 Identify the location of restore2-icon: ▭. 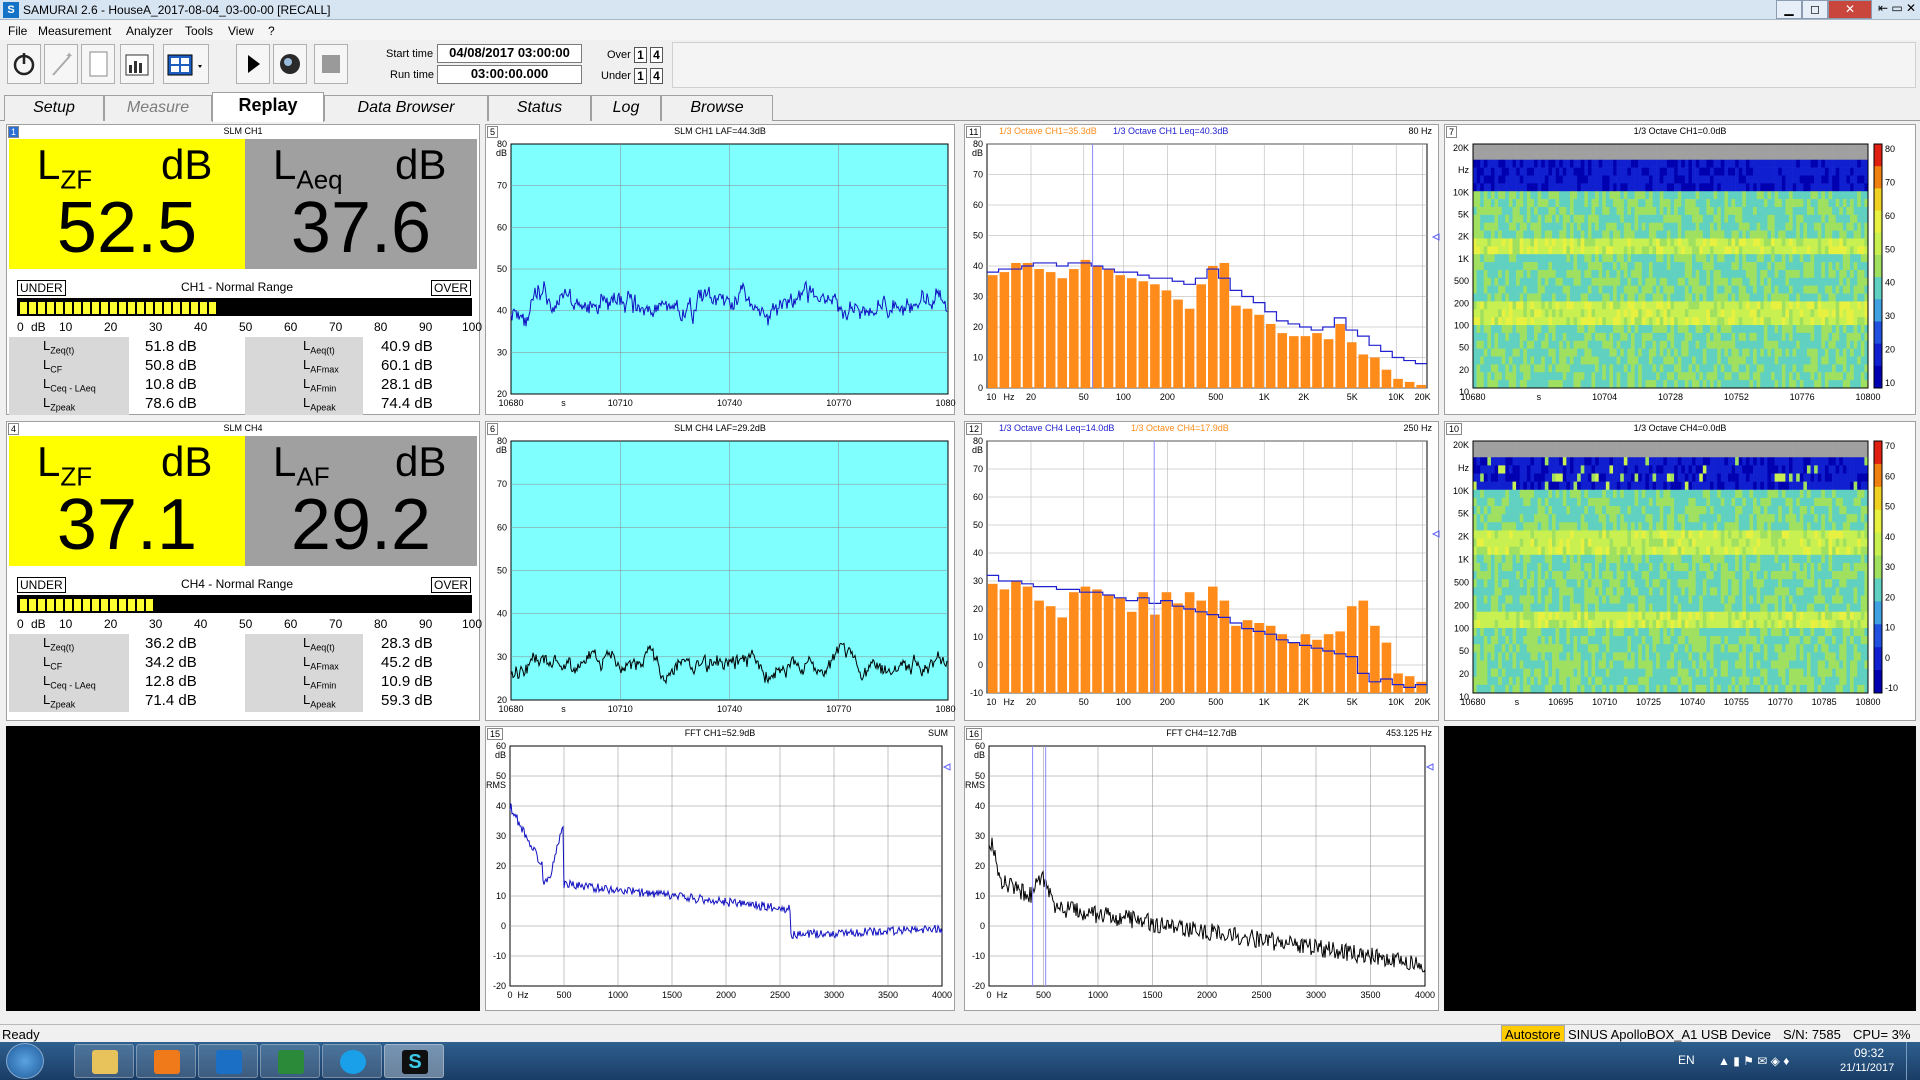
(1897, 9).